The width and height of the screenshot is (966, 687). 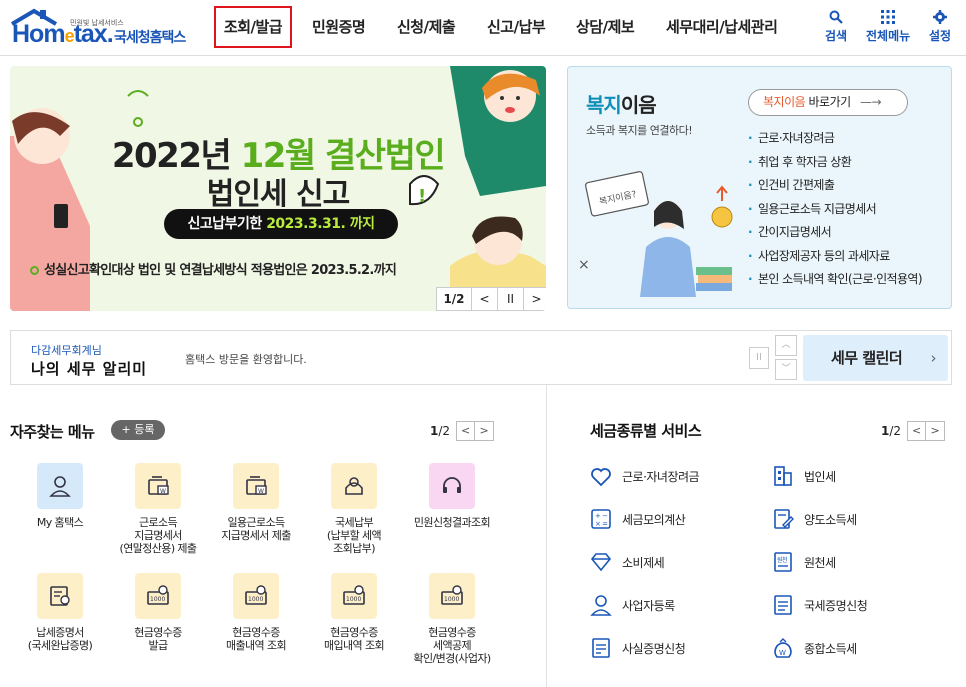 I want to click on favorites-pager: 1/2 < >, so click(x=462, y=431).